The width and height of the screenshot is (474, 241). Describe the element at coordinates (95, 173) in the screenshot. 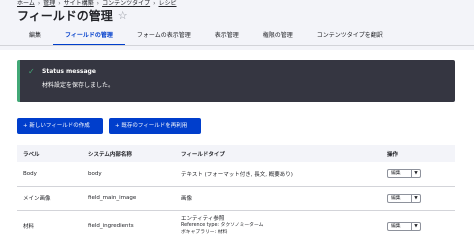

I see `field-machine-name: body` at that location.